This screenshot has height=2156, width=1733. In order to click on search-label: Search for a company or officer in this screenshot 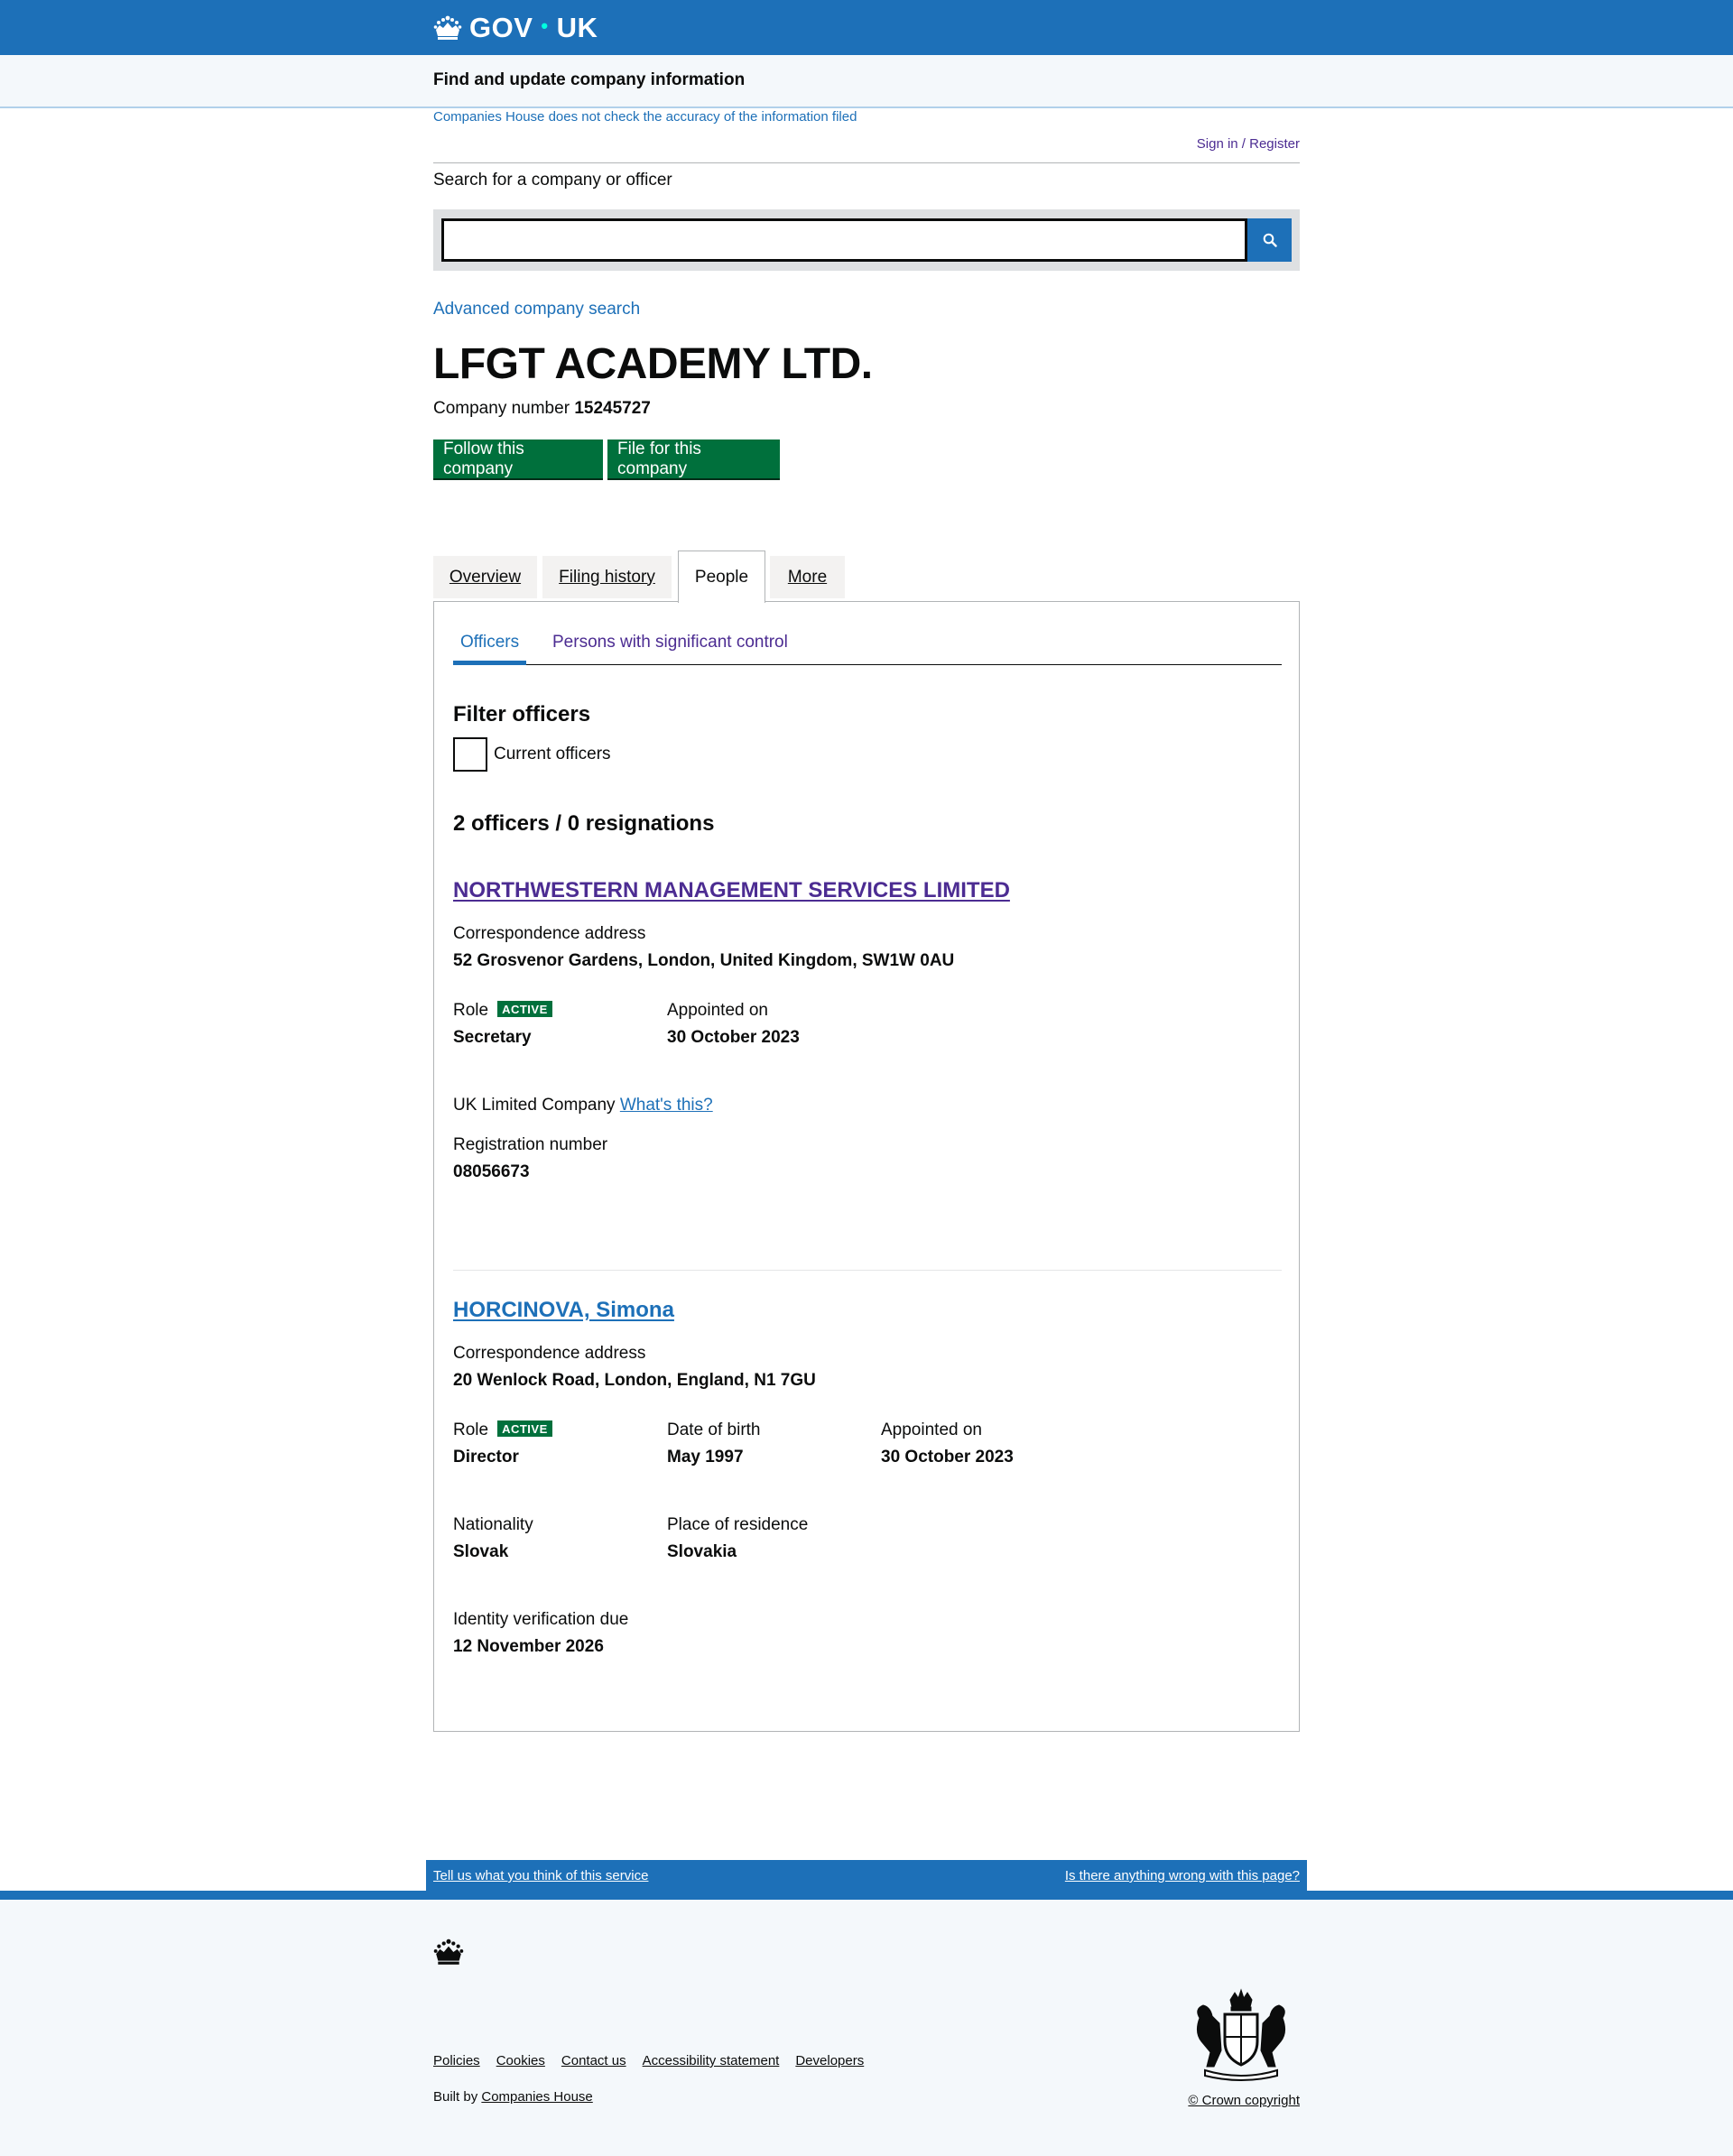, I will do `click(552, 180)`.